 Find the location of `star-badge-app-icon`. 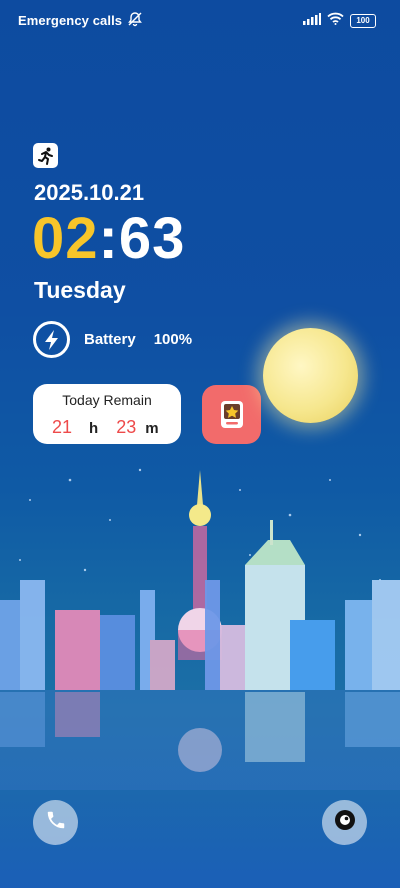

star-badge-app-icon is located at coordinates (231, 414).